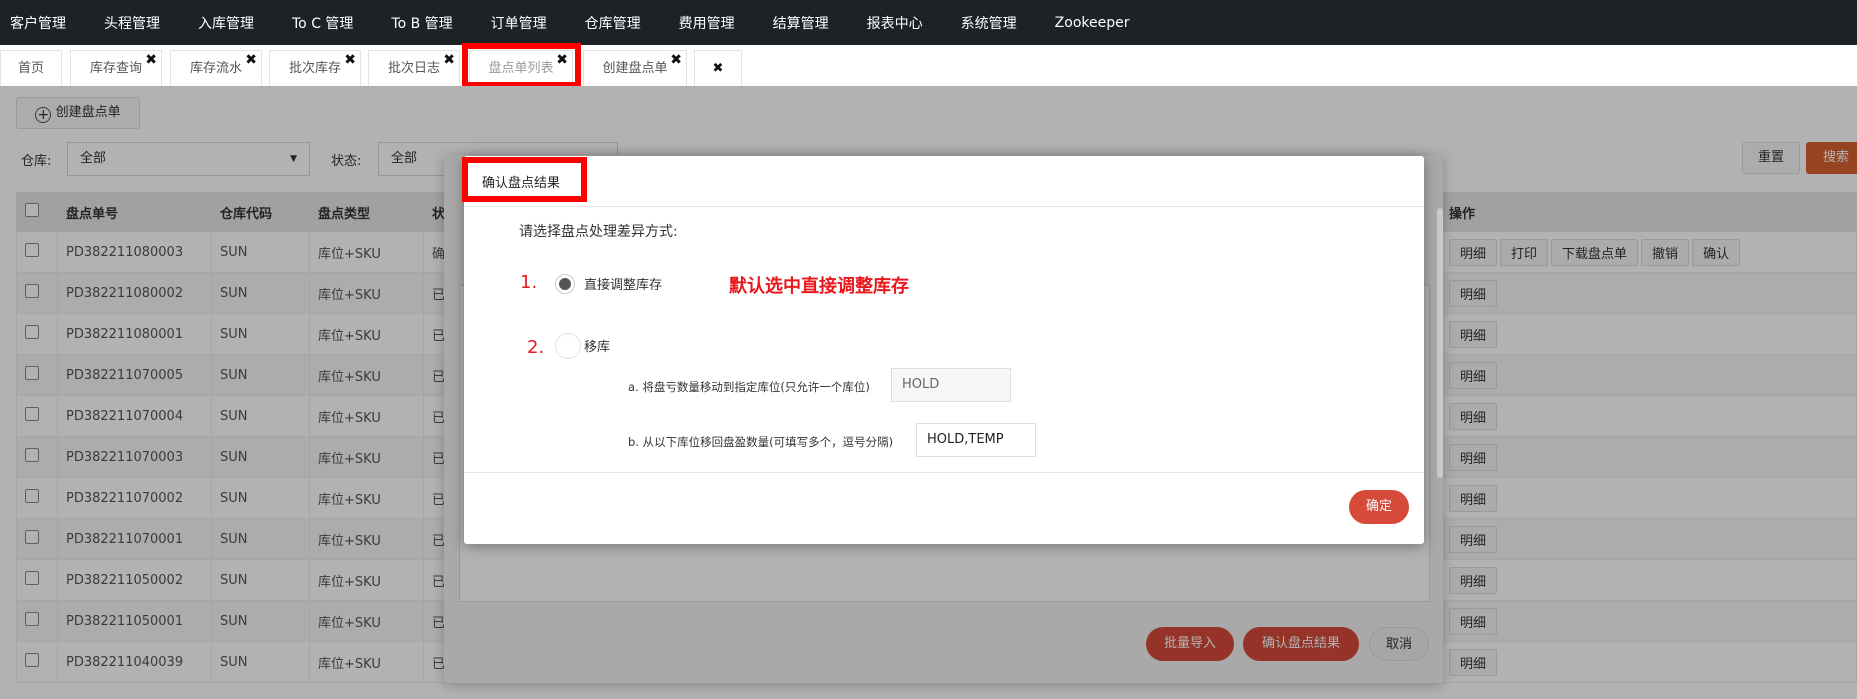 This screenshot has height=699, width=1857. Describe the element at coordinates (524, 179) in the screenshot. I see `highlight-dialog-title` at that location.